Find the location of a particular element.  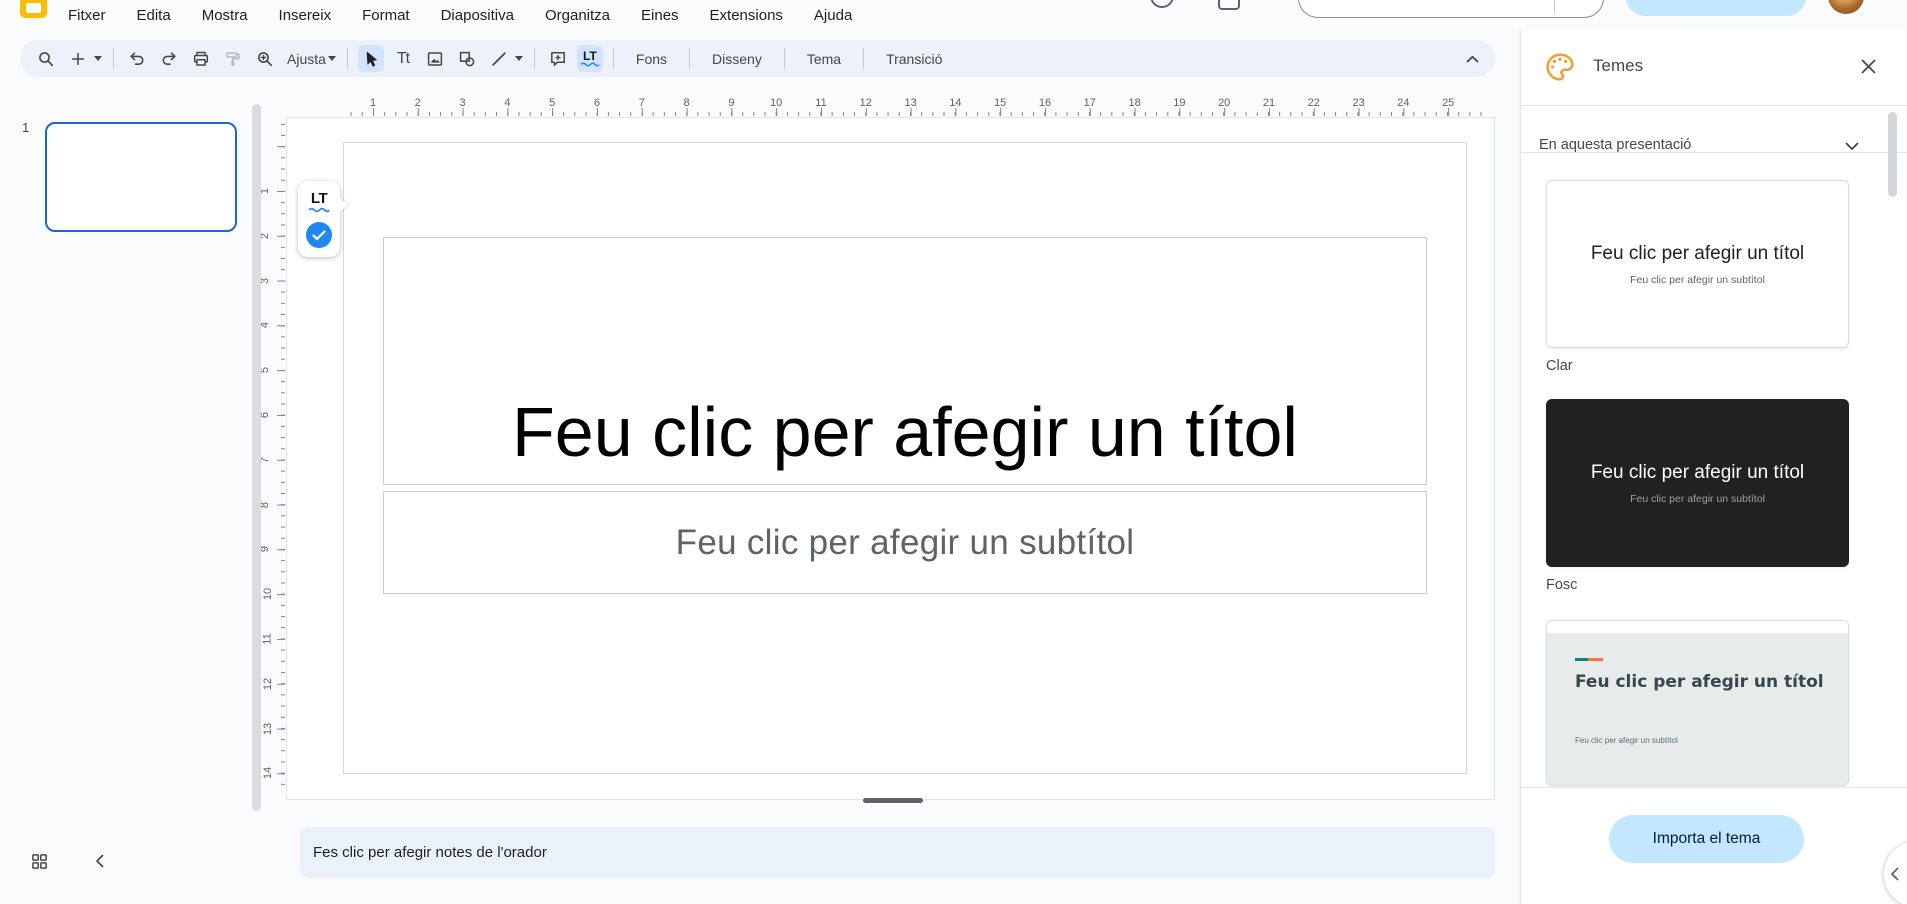

import-theme-button: Importa el tema is located at coordinates (1706, 839).